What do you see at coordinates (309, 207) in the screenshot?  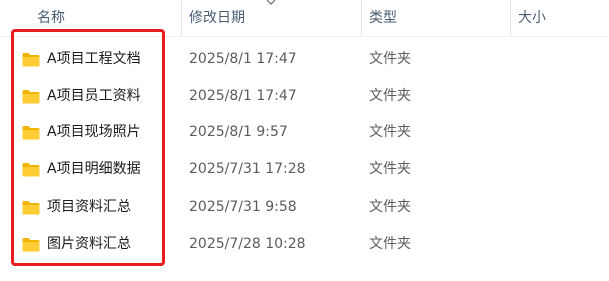 I see `file-row: 项目资料汇总 2025/7/31 9:58 文件夹` at bounding box center [309, 207].